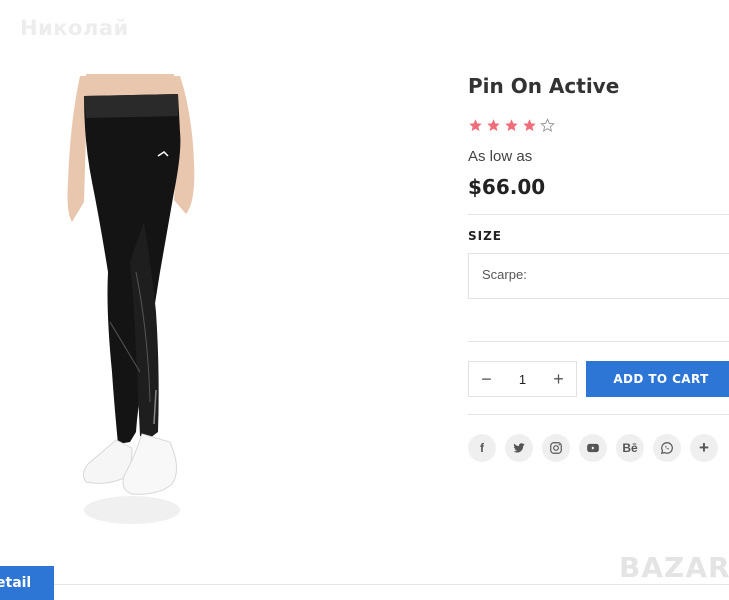 Image resolution: width=729 pixels, height=600 pixels. I want to click on whatsapp-icon, so click(667, 448).